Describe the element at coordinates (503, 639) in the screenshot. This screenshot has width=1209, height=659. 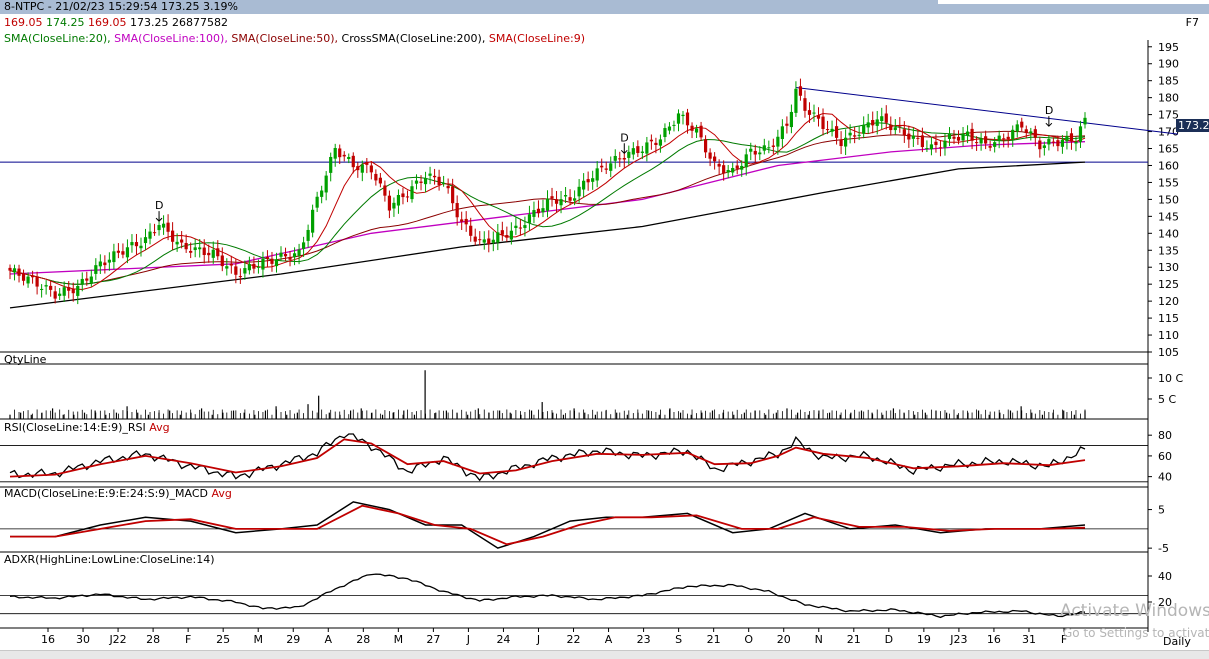
I see `x-tick-label: 24` at that location.